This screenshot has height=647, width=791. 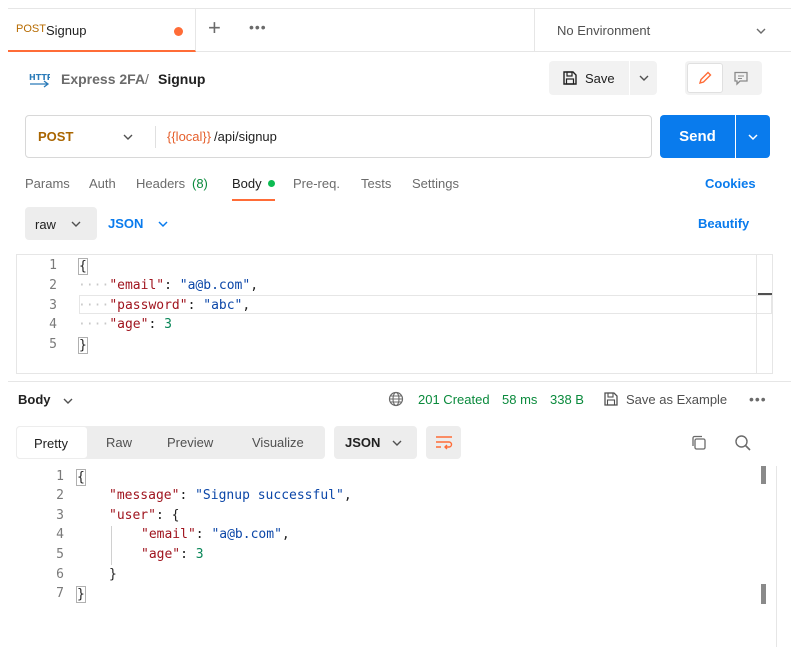 I want to click on response-scrollbar-thumb-top, so click(x=763, y=475).